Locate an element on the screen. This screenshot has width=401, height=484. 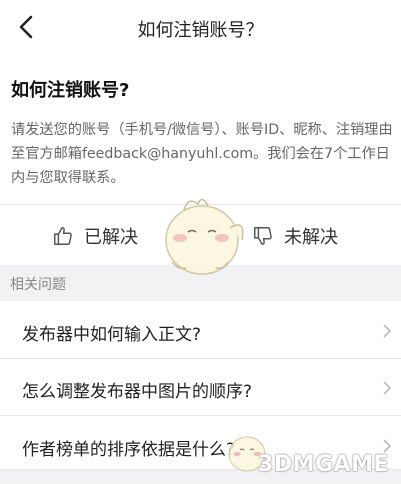
related-heading: 相关问题 is located at coordinates (38, 285).